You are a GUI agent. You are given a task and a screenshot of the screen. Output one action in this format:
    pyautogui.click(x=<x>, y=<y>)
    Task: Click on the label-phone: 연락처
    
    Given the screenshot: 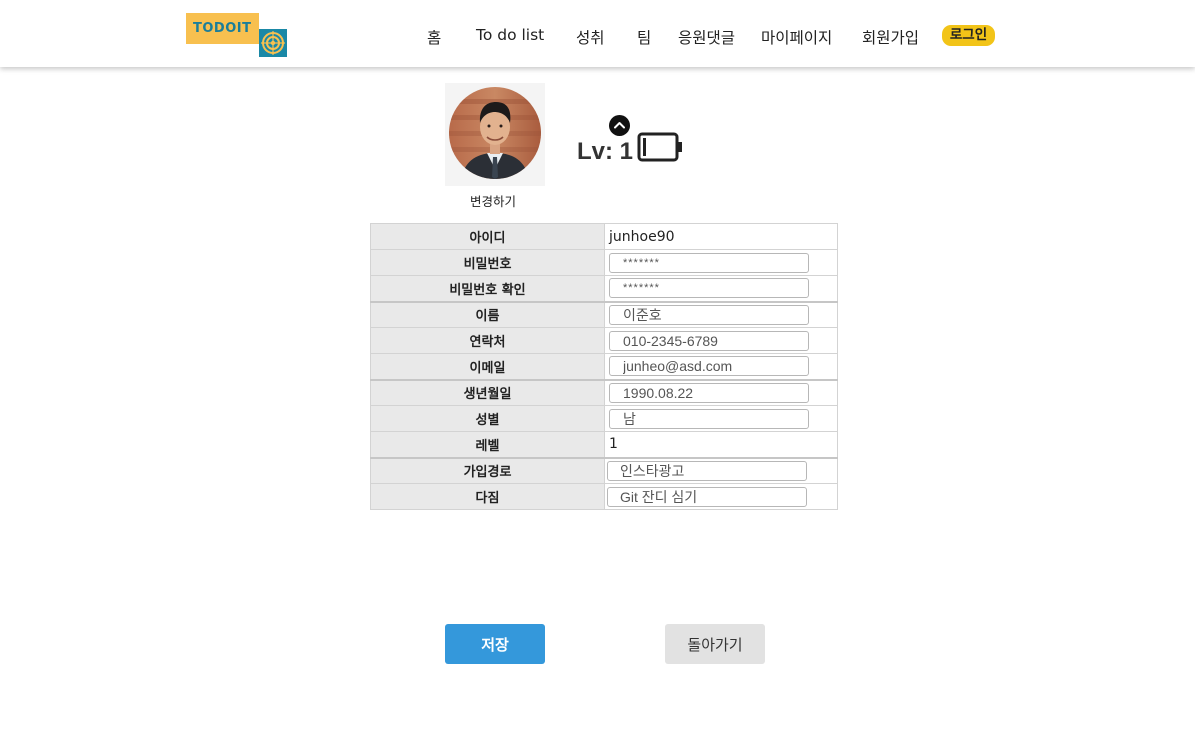 What is the action you would take?
    pyautogui.click(x=487, y=340)
    